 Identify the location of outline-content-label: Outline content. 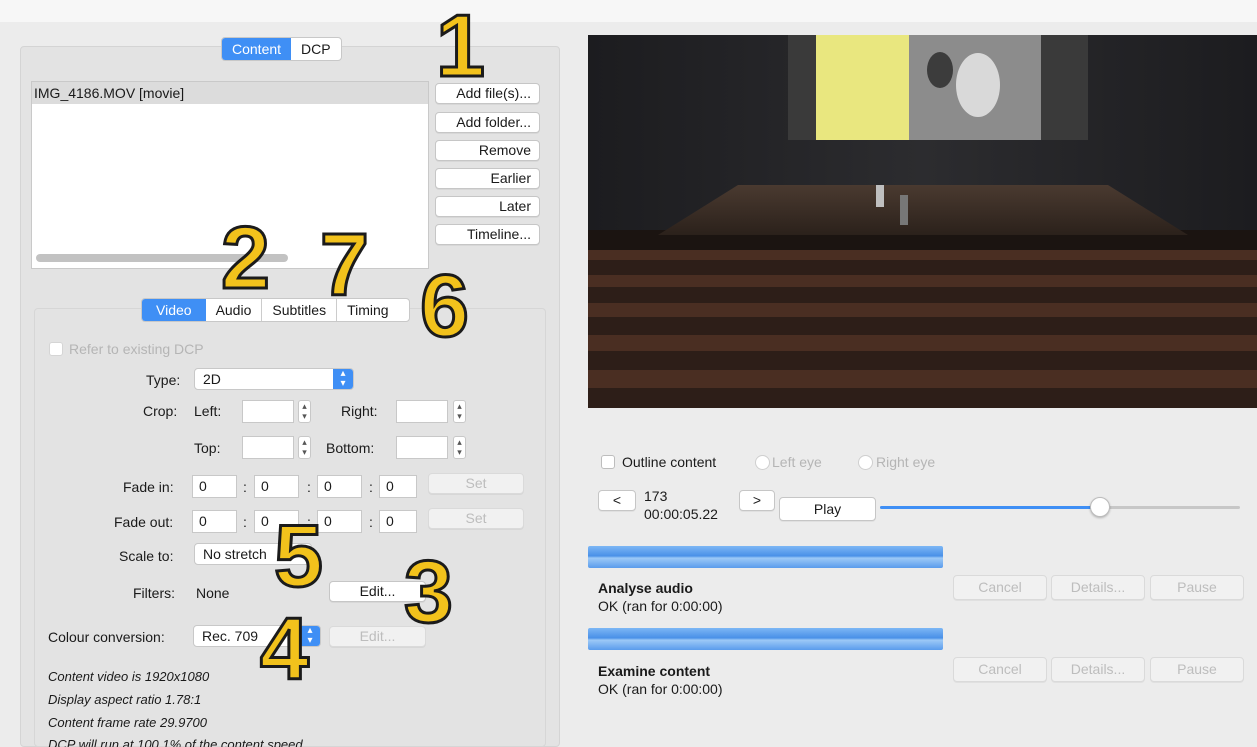
(669, 462).